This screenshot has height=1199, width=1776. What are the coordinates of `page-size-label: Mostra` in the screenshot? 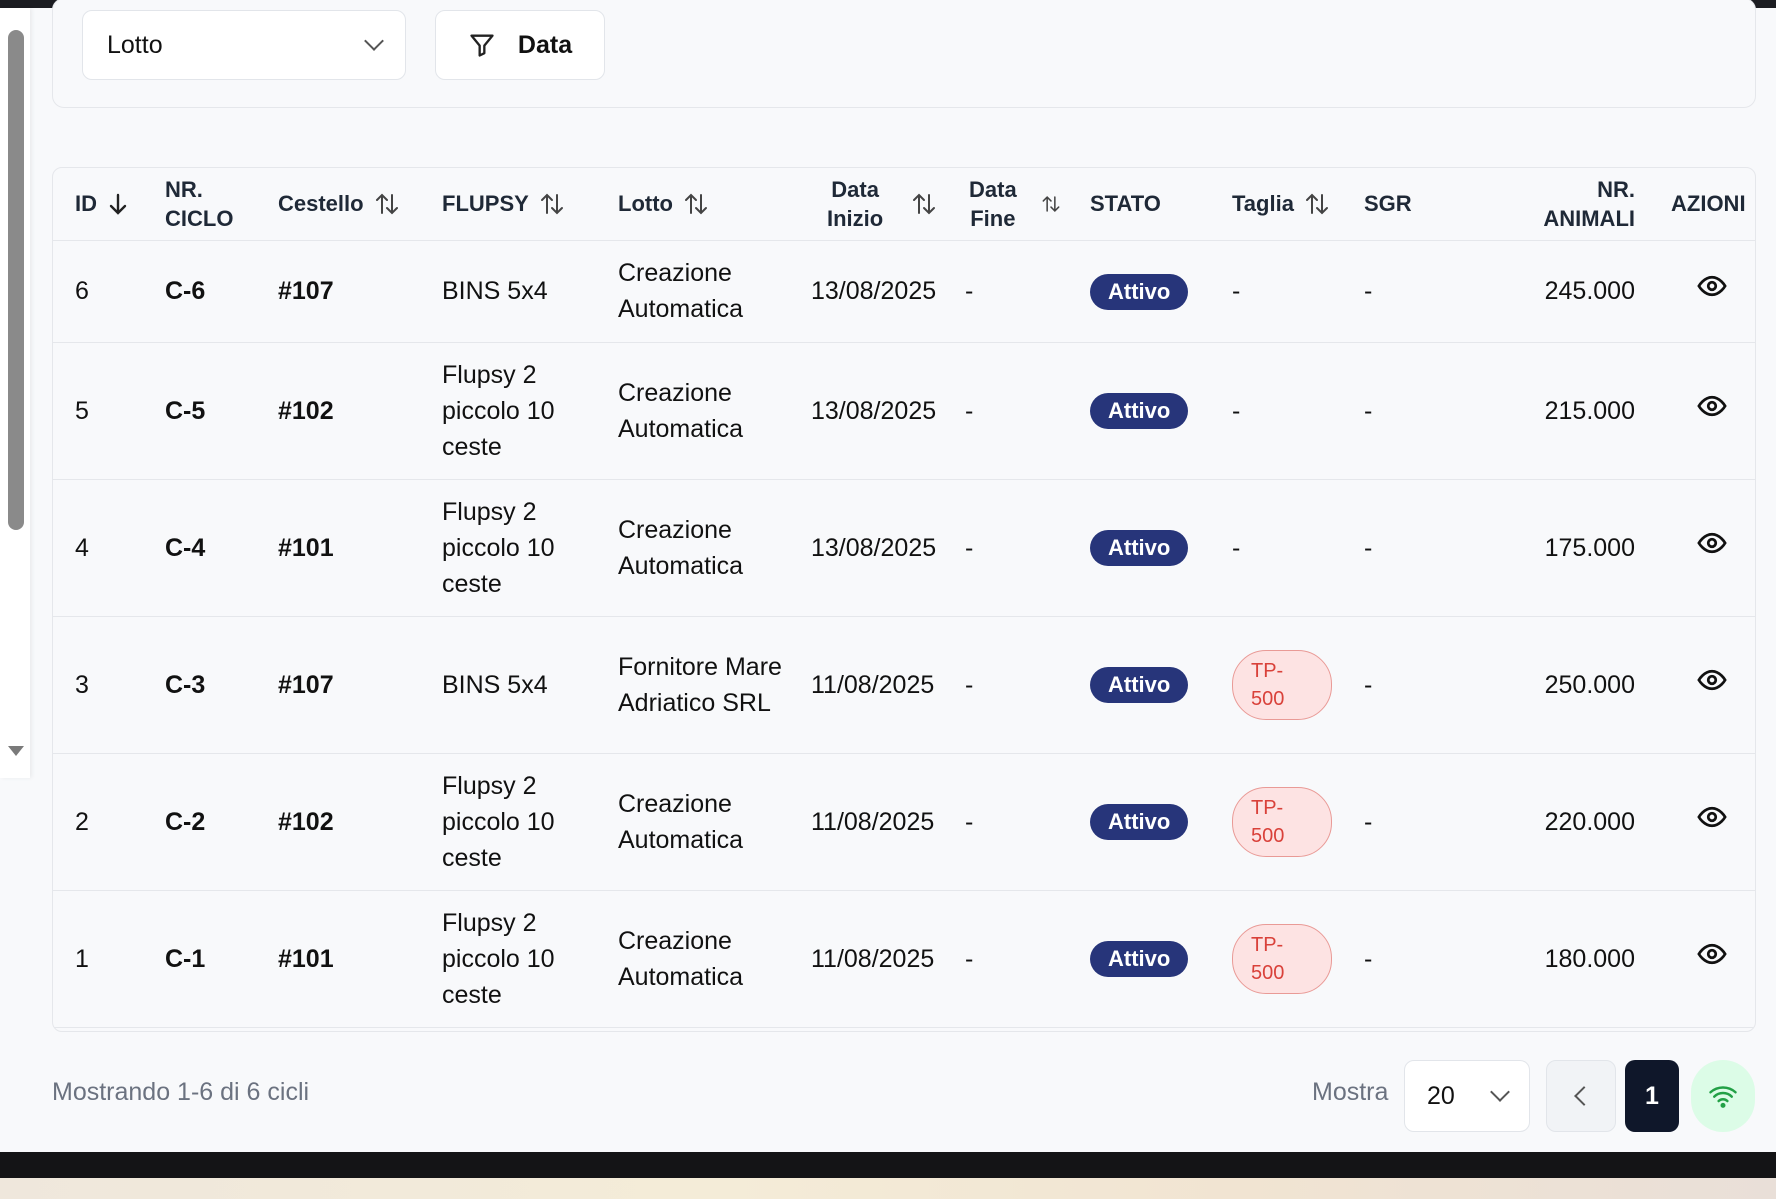 It's located at (1350, 1092).